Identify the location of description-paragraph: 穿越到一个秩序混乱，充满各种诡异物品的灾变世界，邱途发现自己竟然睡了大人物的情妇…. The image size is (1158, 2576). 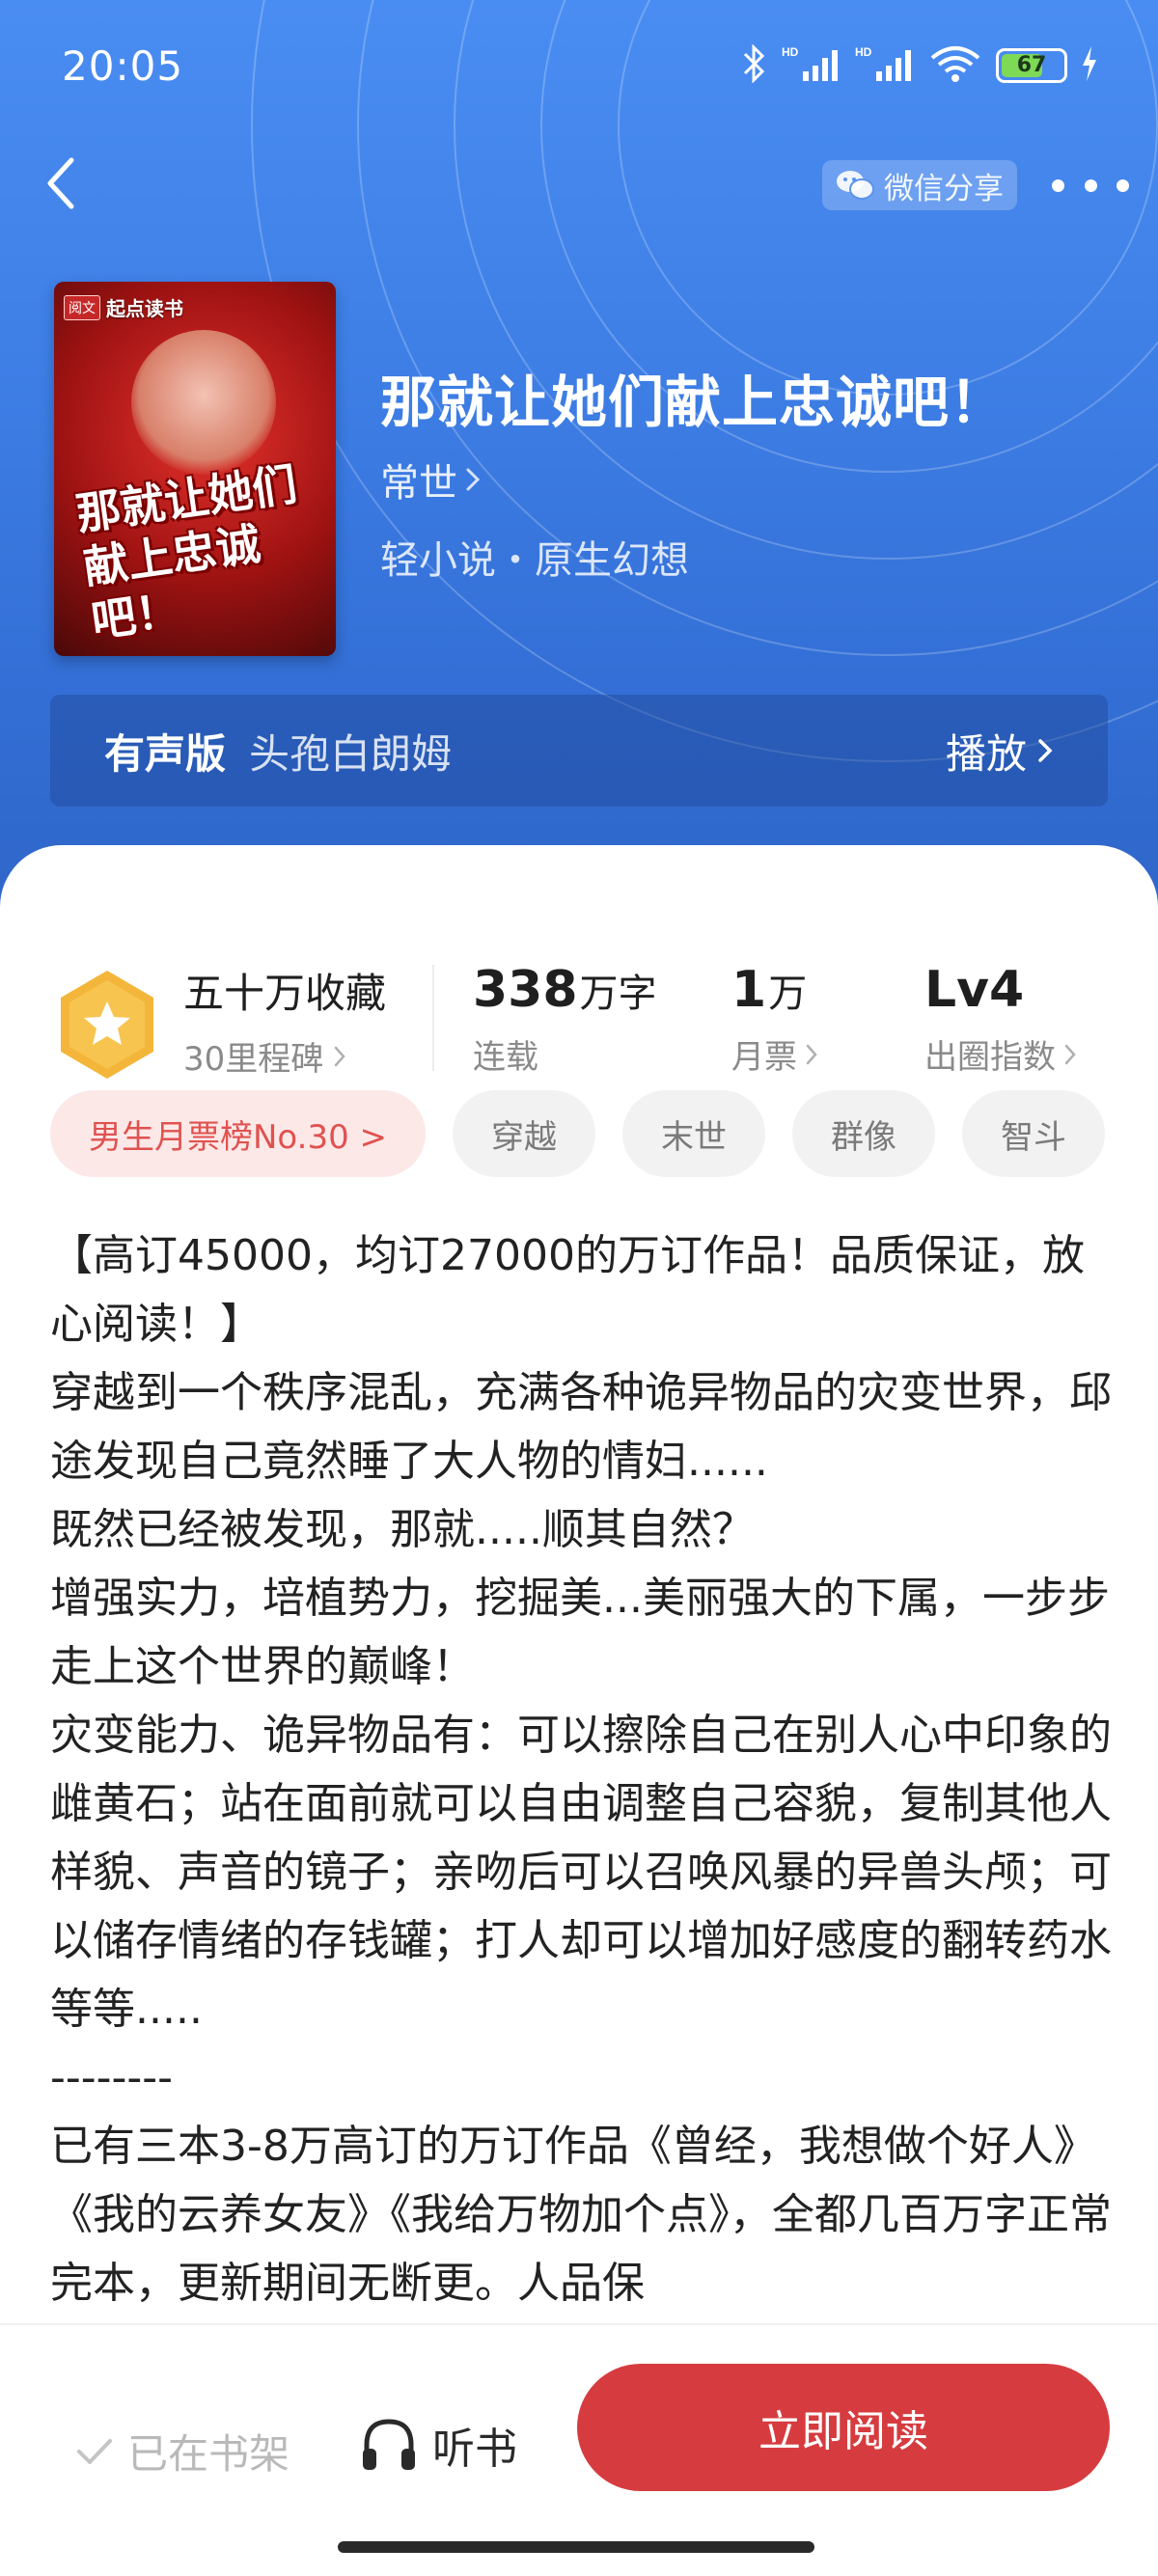
(581, 1427).